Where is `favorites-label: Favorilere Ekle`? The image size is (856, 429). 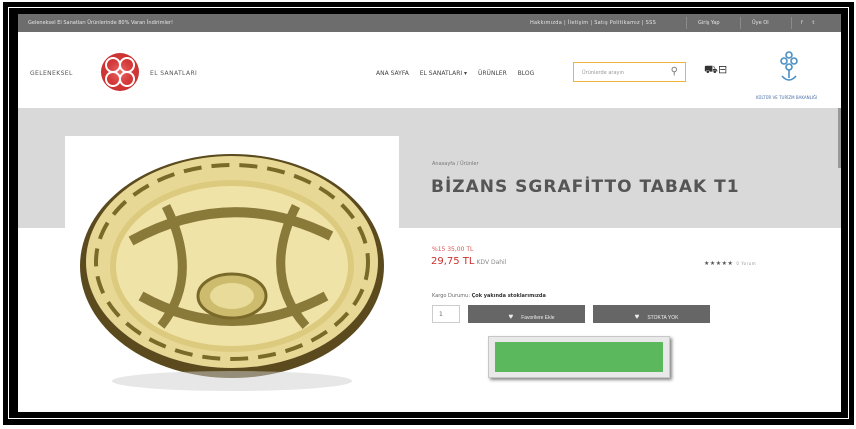
favorites-label: Favorilere Ekle is located at coordinates (538, 318).